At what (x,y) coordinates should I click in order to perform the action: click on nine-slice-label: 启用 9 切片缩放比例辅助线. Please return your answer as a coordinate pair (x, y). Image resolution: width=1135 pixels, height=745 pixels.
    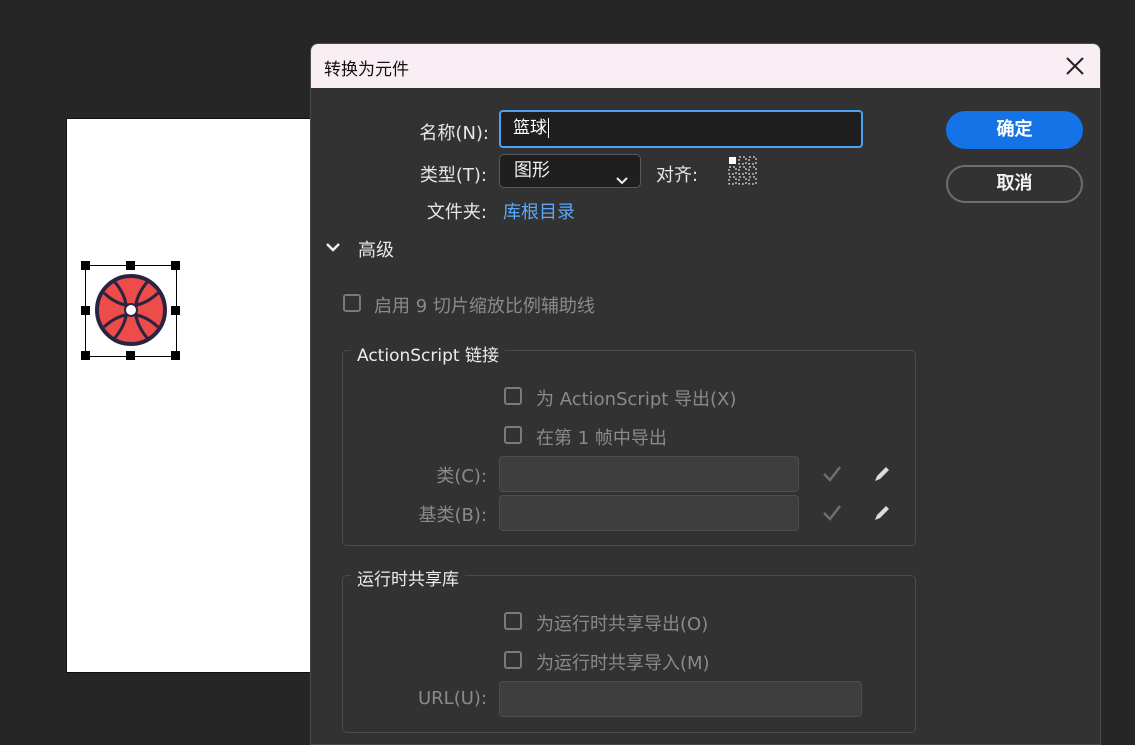
    Looking at the image, I should click on (484, 306).